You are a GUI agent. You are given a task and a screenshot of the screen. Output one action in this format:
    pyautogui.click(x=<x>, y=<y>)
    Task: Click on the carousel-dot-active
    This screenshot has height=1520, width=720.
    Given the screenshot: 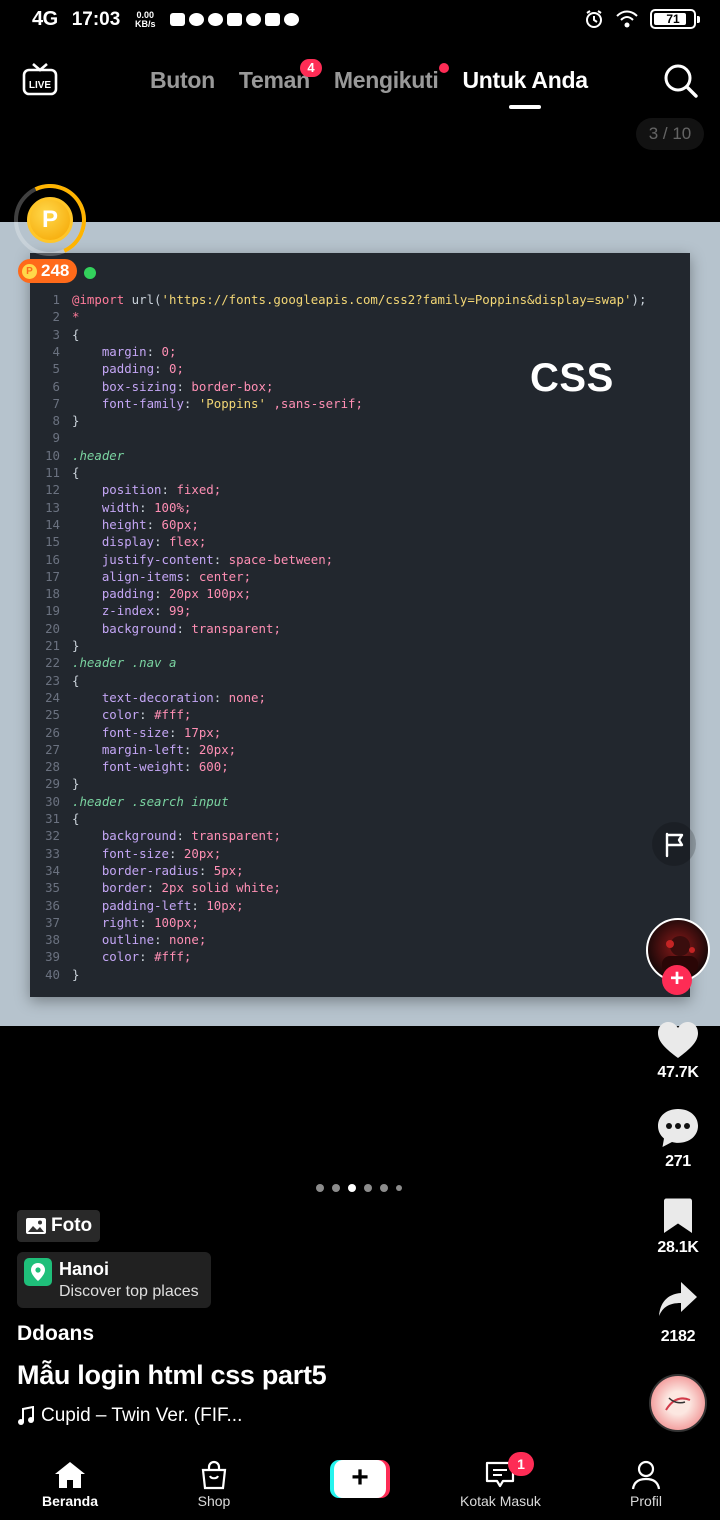 What is the action you would take?
    pyautogui.click(x=352, y=1188)
    